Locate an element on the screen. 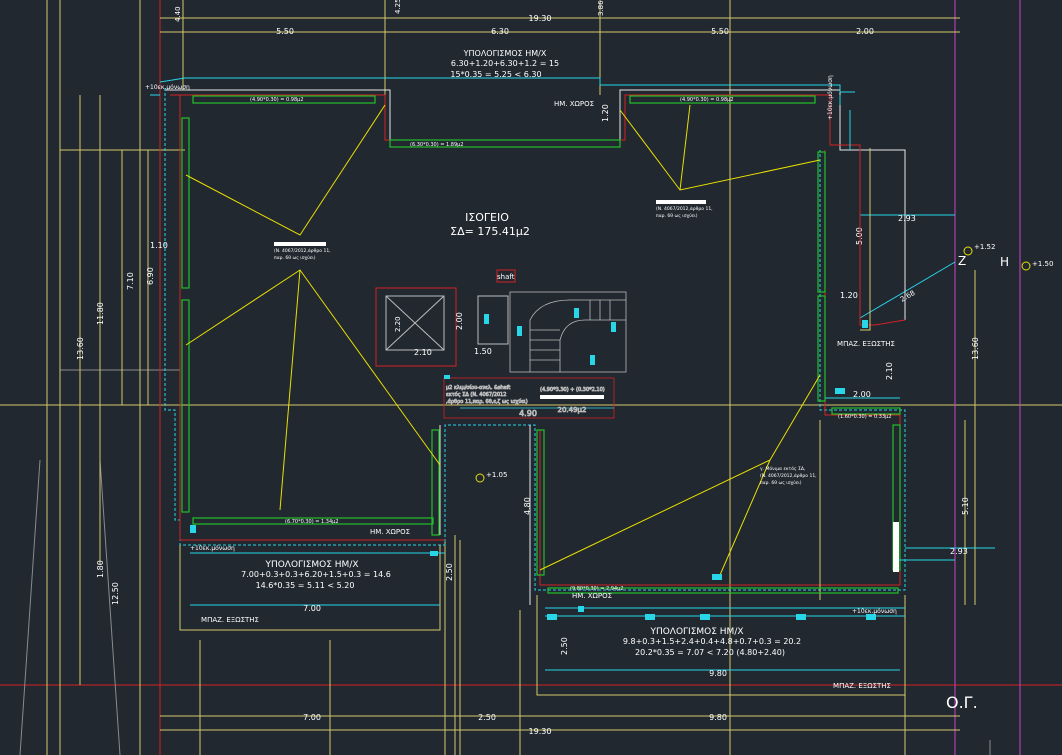 The width and height of the screenshot is (1062, 755). ins-label-top: +10εκ.μόνωση is located at coordinates (167, 87).